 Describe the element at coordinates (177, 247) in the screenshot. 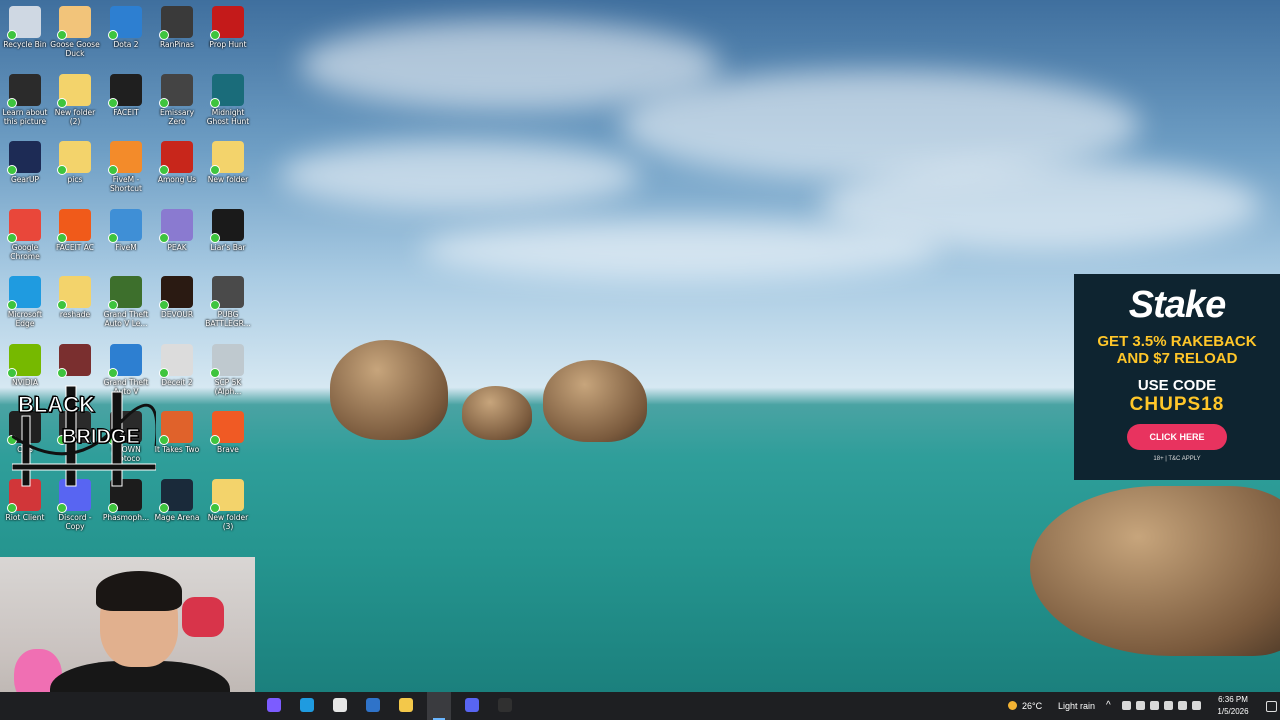

I see `desktop-icon-label: PEAK` at that location.